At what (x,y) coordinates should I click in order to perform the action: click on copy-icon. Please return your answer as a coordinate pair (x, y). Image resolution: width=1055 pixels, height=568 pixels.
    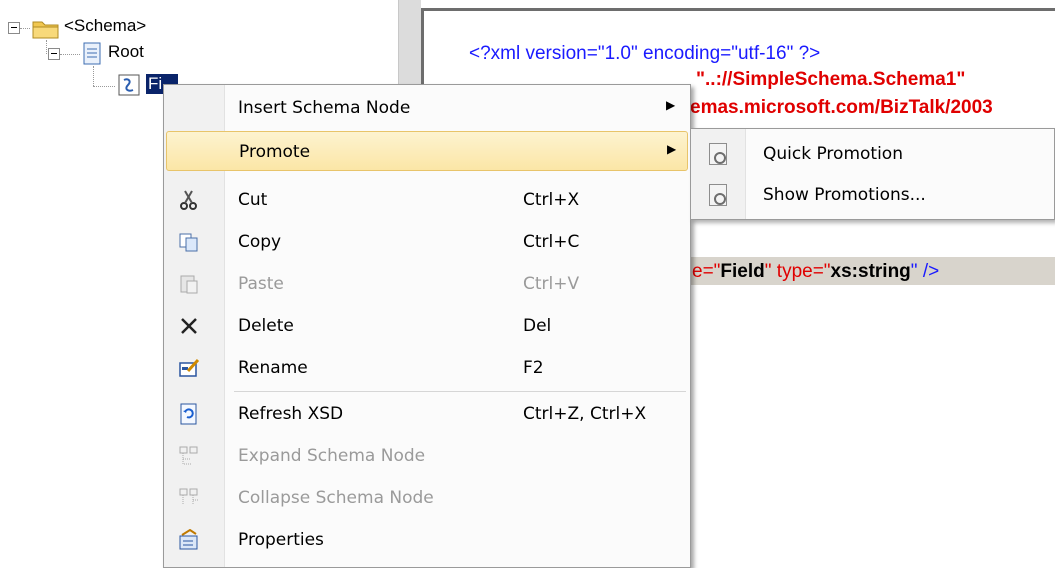
    Looking at the image, I should click on (189, 242).